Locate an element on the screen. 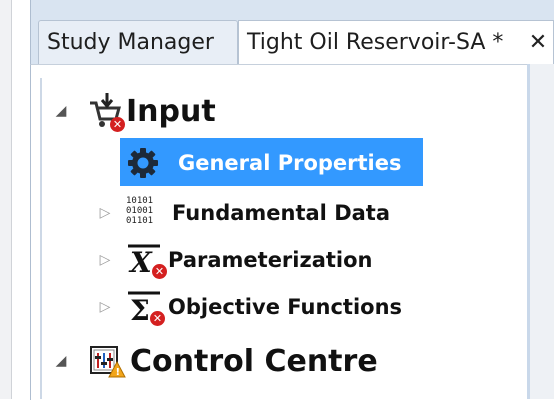 Image resolution: width=554 pixels, height=400 pixels. control-panel-icon: ! is located at coordinates (107, 361).